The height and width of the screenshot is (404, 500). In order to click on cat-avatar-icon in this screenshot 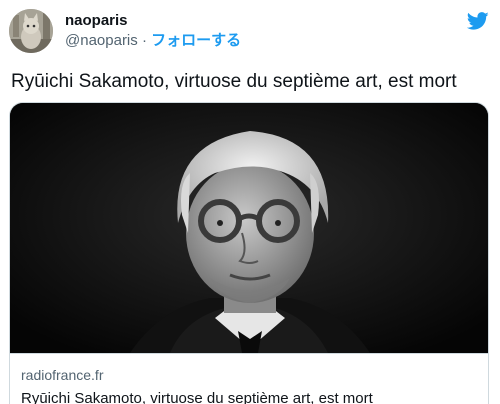, I will do `click(31, 31)`.